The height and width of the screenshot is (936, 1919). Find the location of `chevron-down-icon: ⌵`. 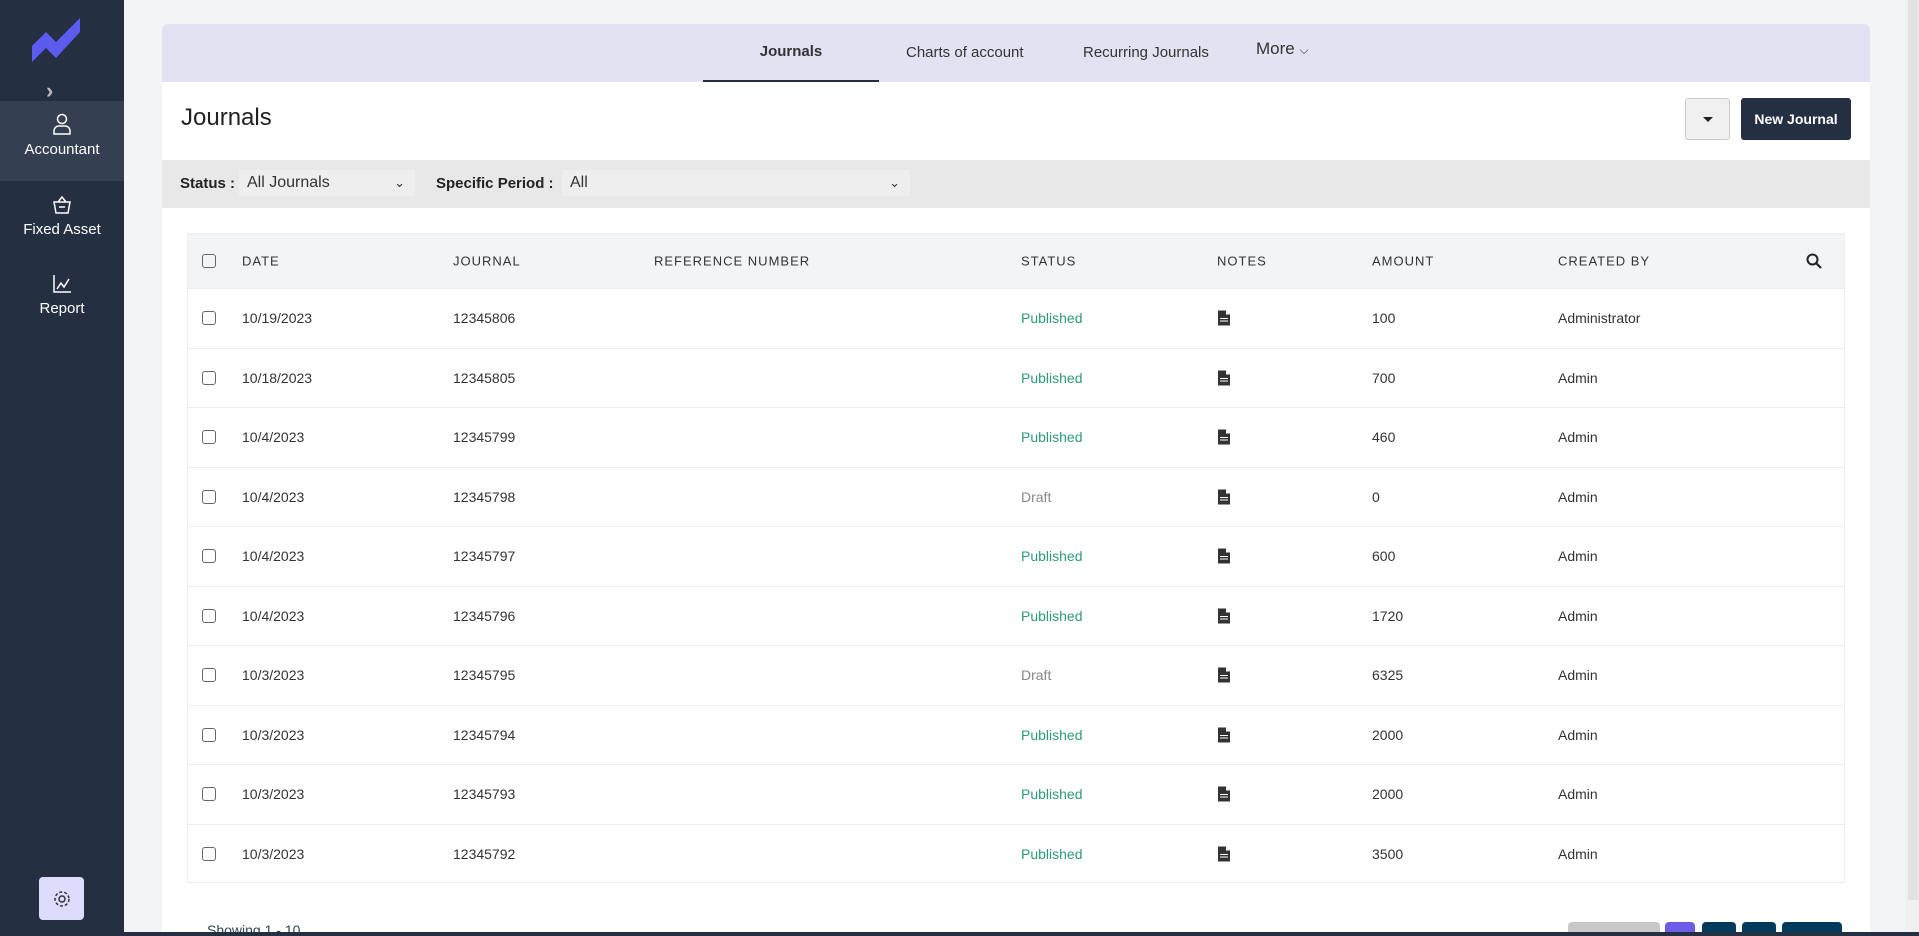

chevron-down-icon: ⌵ is located at coordinates (1304, 50).